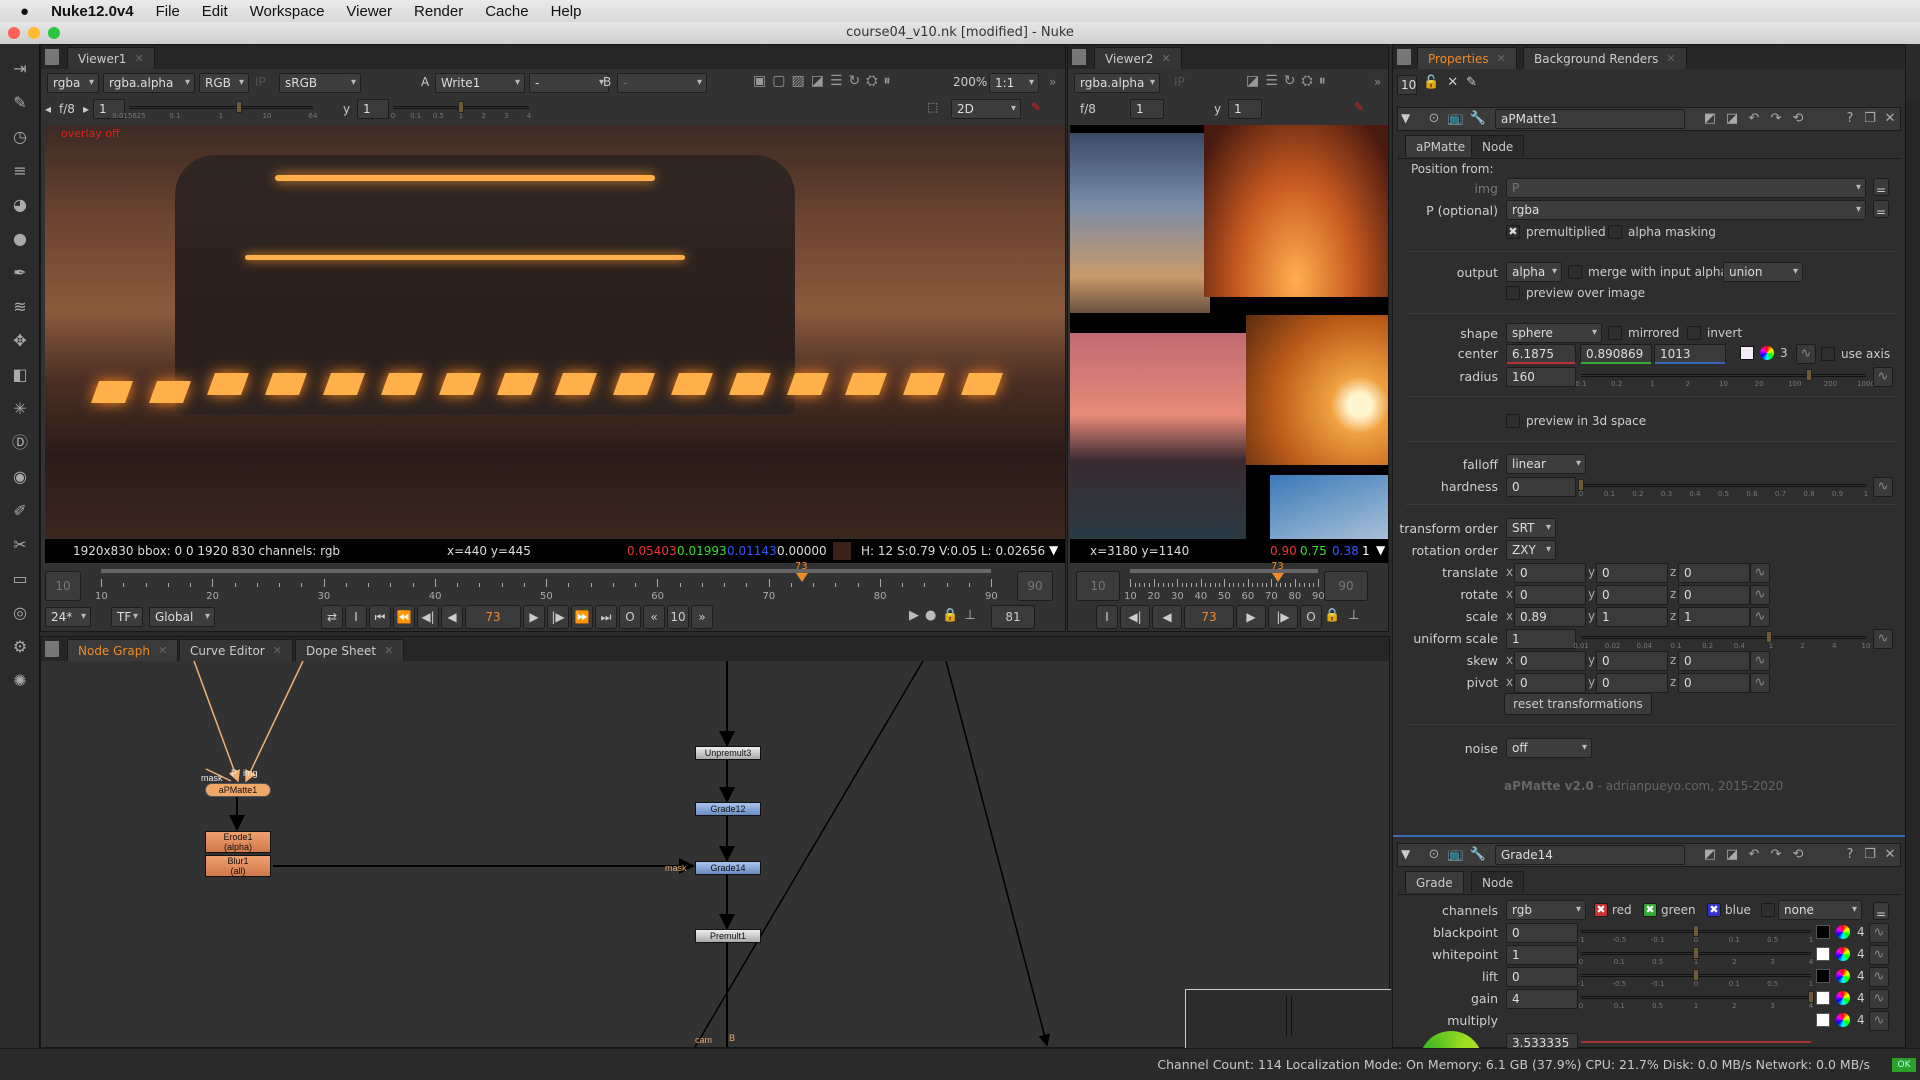  What do you see at coordinates (20, 307) in the screenshot?
I see `merge-toolbar-icon: ≋` at bounding box center [20, 307].